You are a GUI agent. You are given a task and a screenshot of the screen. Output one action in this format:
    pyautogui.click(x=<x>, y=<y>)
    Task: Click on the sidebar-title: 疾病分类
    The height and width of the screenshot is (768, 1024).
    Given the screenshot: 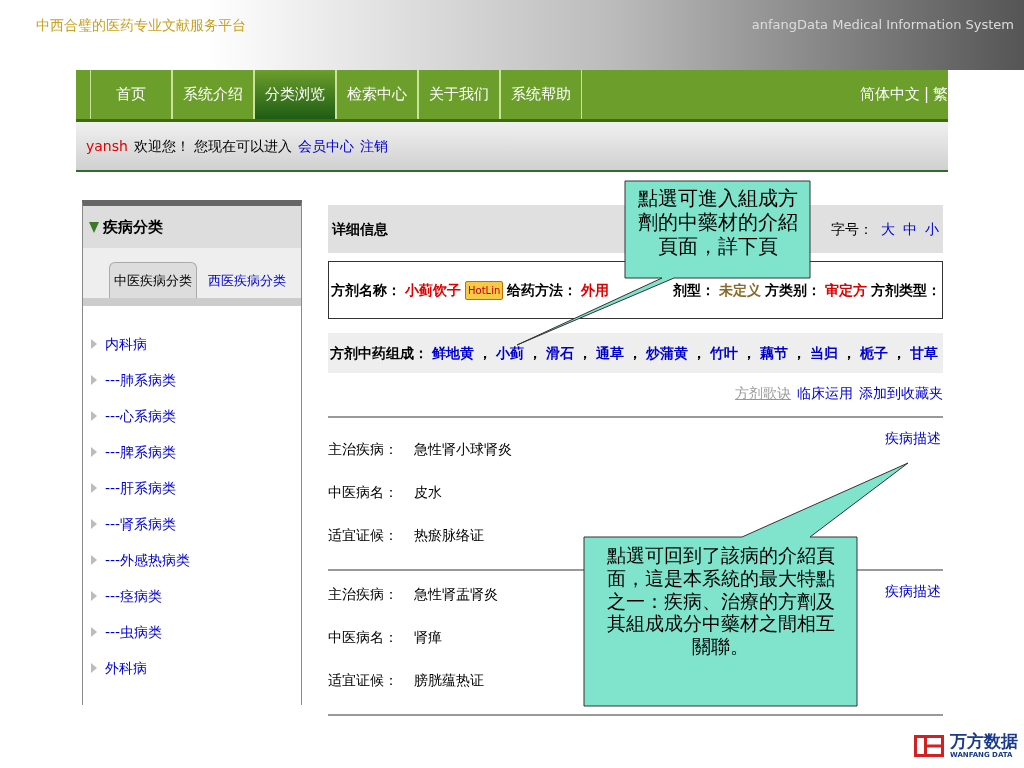 What is the action you would take?
    pyautogui.click(x=133, y=227)
    